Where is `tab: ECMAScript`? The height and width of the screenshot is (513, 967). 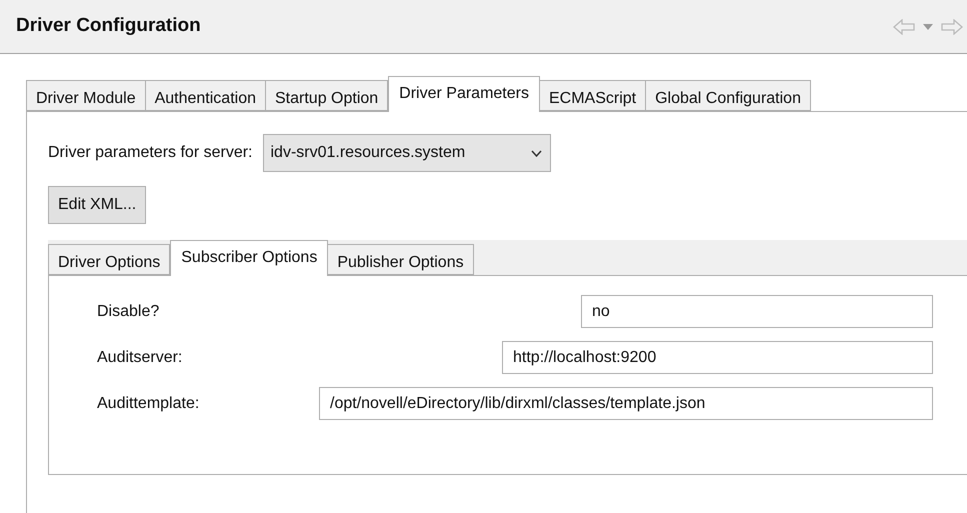
tab: ECMAScript is located at coordinates (592, 95).